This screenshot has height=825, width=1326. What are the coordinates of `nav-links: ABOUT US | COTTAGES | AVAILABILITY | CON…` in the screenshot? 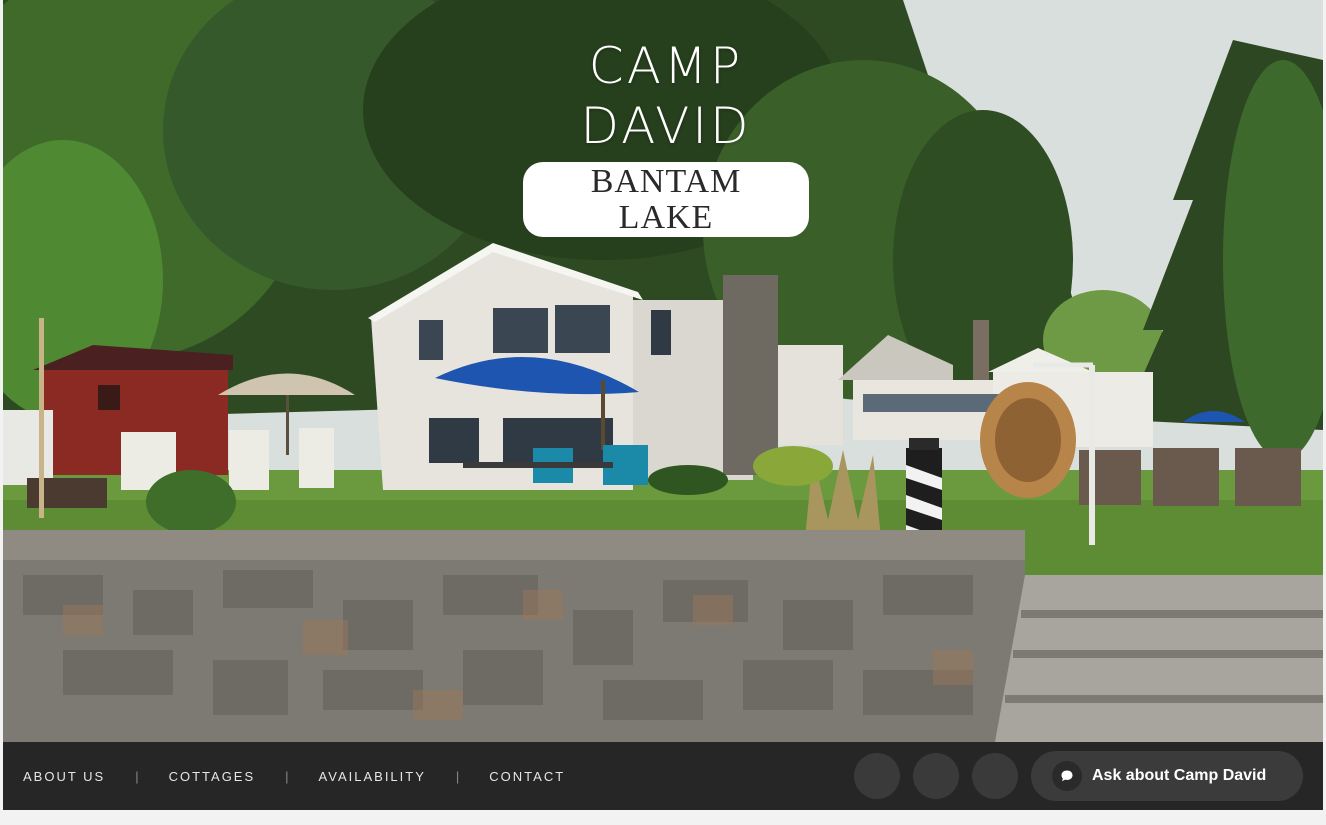 It's located at (294, 776).